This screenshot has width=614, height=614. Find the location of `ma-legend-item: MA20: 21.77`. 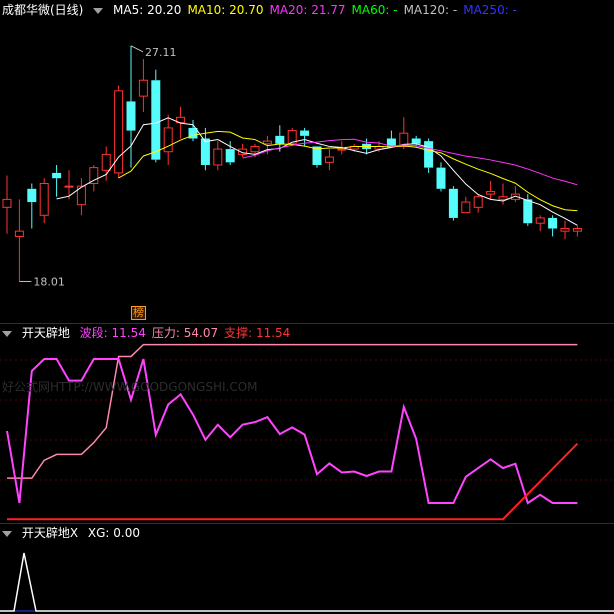

ma-legend-item: MA20: 21.77 is located at coordinates (307, 10).